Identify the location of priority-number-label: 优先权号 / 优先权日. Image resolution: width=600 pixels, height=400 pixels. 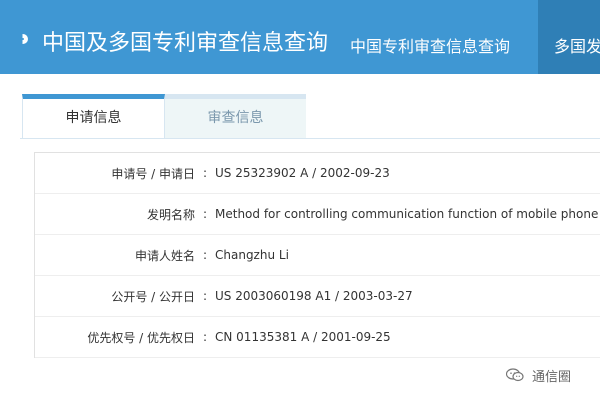
(141, 337).